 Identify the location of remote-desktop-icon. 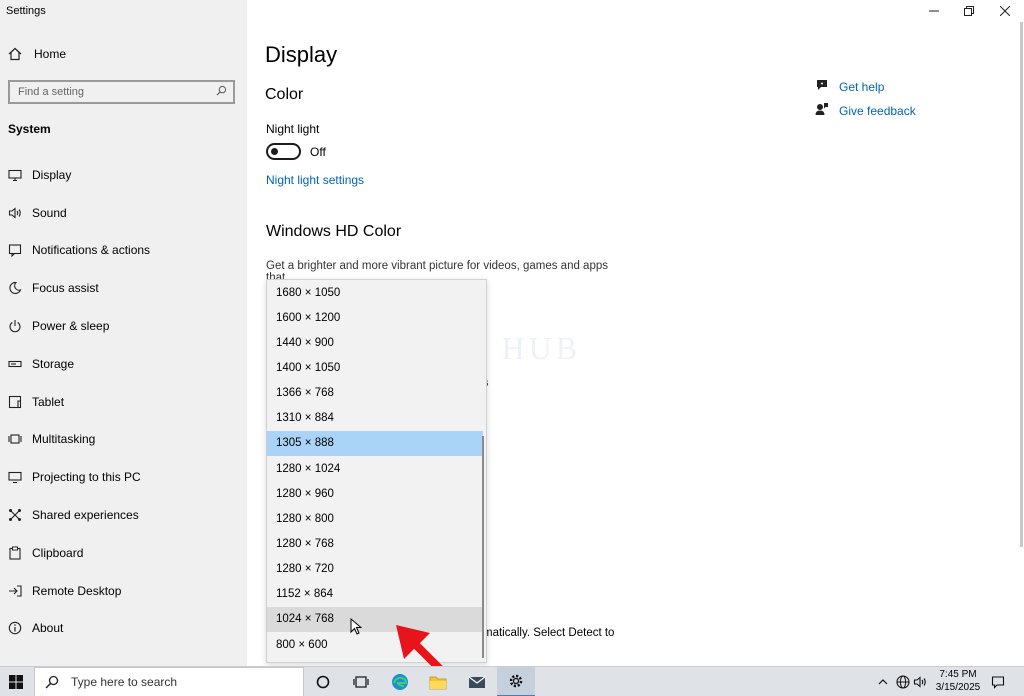
(15, 591).